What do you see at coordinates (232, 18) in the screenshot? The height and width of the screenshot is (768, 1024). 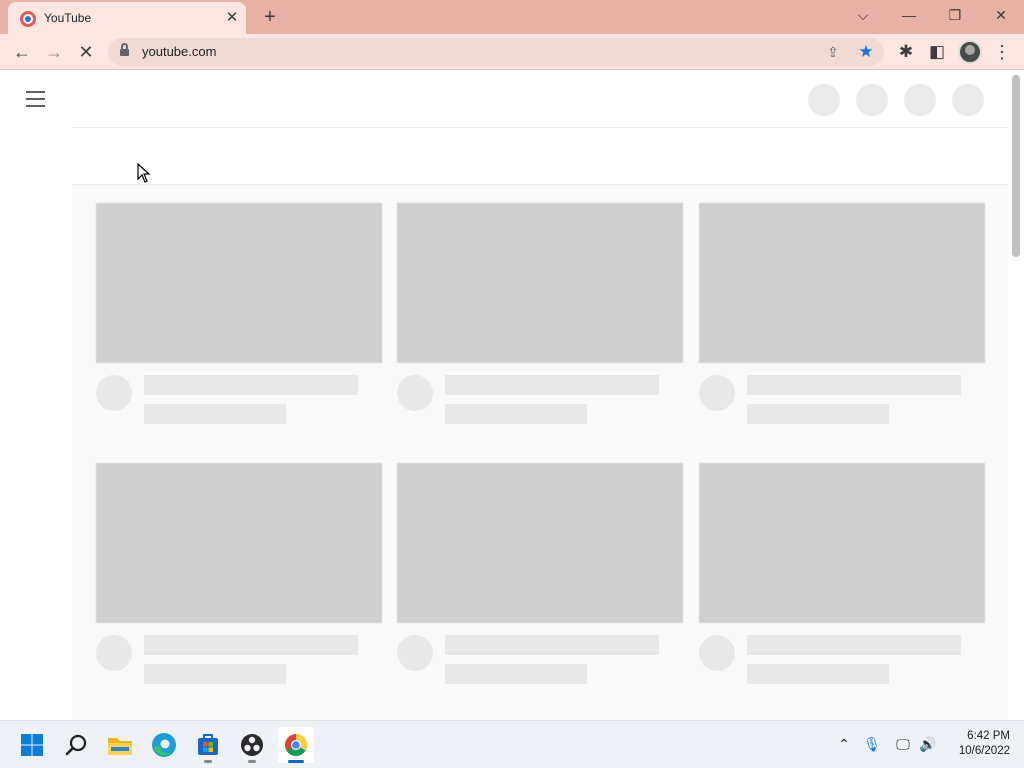 I see `tab-close-button: ✕` at bounding box center [232, 18].